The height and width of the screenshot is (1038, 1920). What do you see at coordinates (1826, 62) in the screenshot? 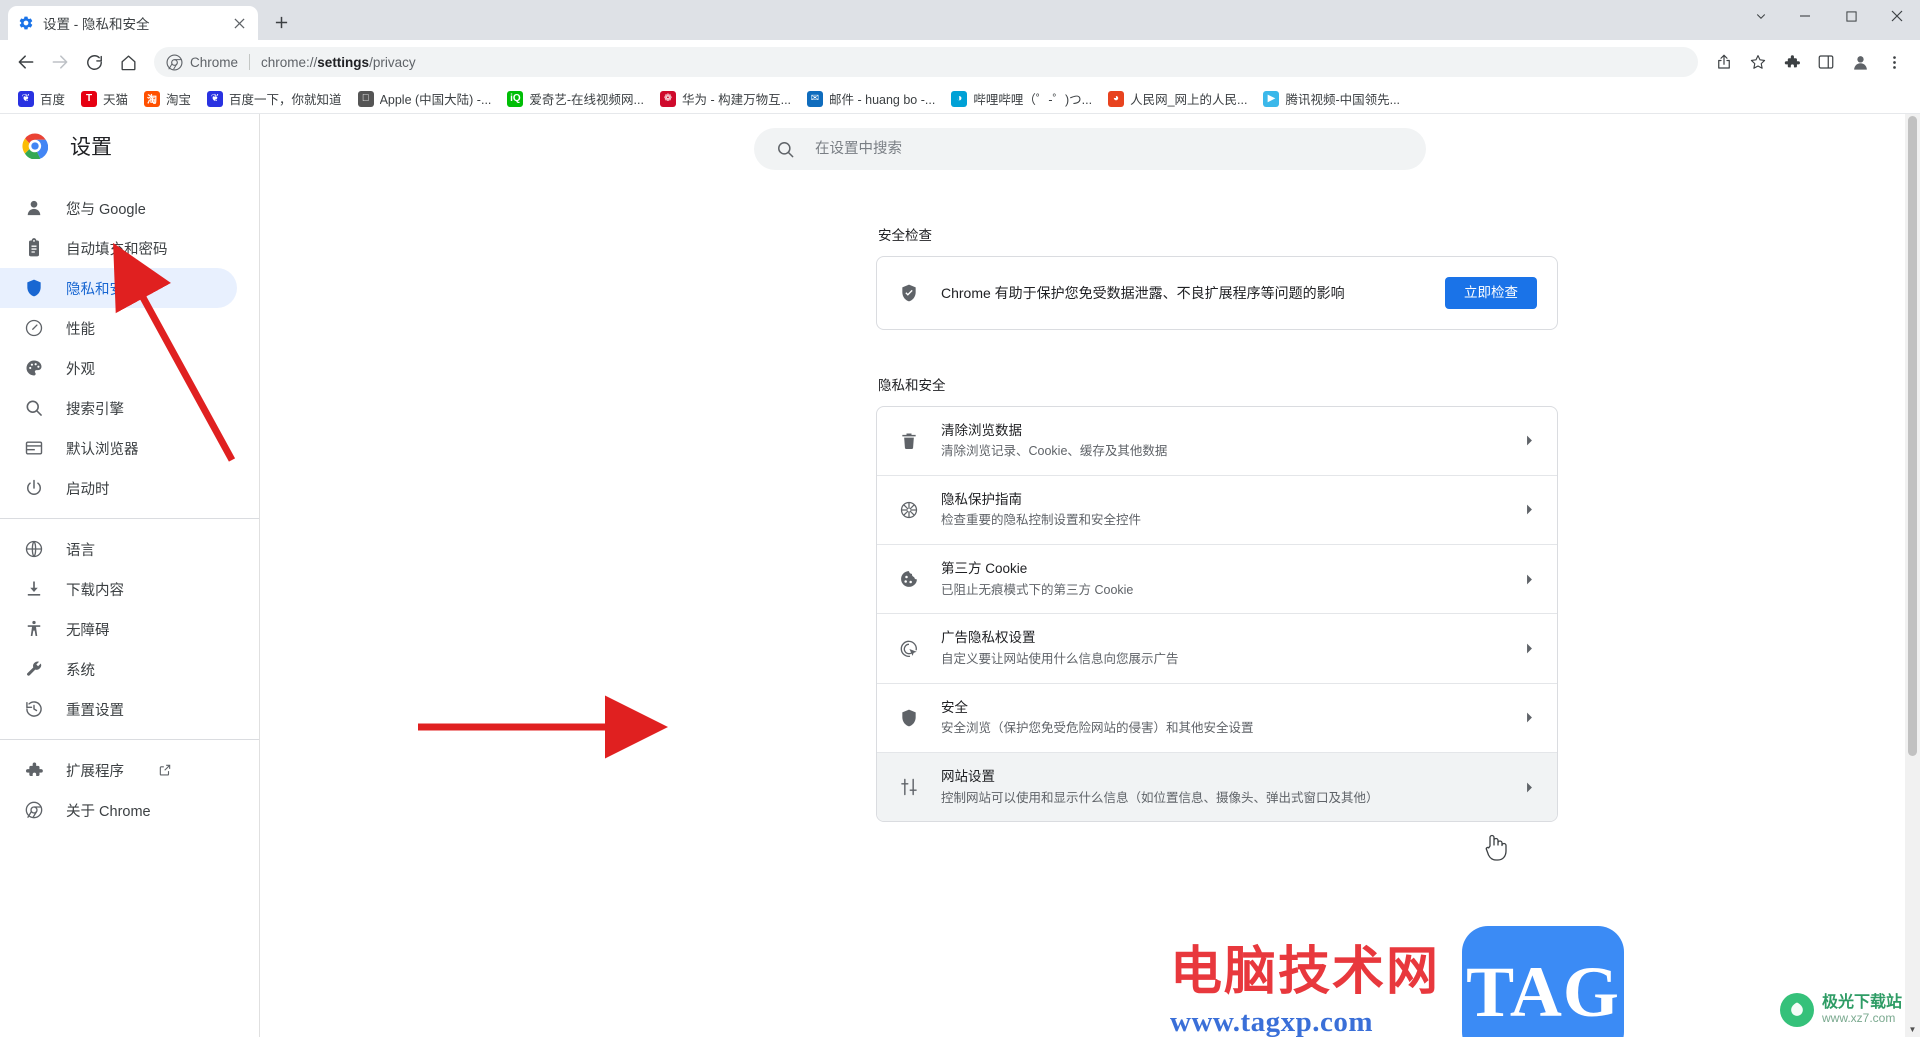
I see `side-panel-icon` at bounding box center [1826, 62].